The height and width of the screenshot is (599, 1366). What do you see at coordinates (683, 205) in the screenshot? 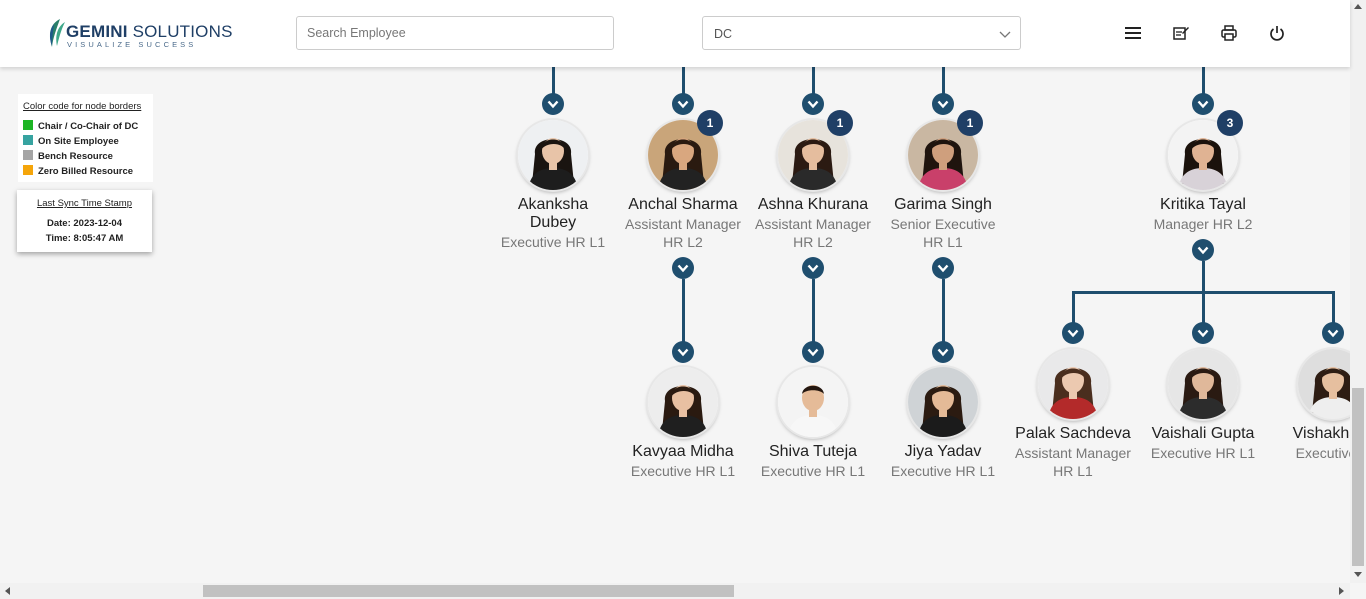
I see `employee-name: Anchal Sharma` at bounding box center [683, 205].